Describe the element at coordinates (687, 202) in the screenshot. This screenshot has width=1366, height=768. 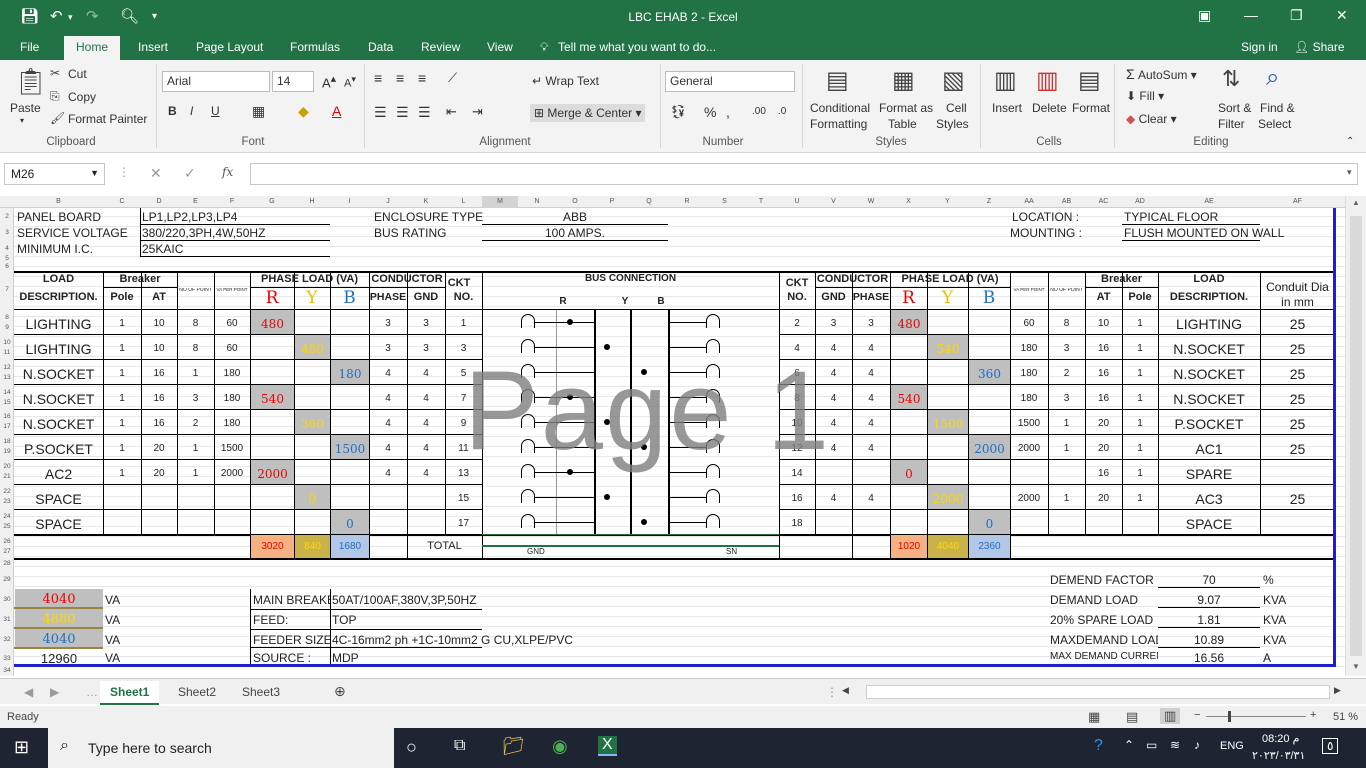
I see `column-header: R` at that location.